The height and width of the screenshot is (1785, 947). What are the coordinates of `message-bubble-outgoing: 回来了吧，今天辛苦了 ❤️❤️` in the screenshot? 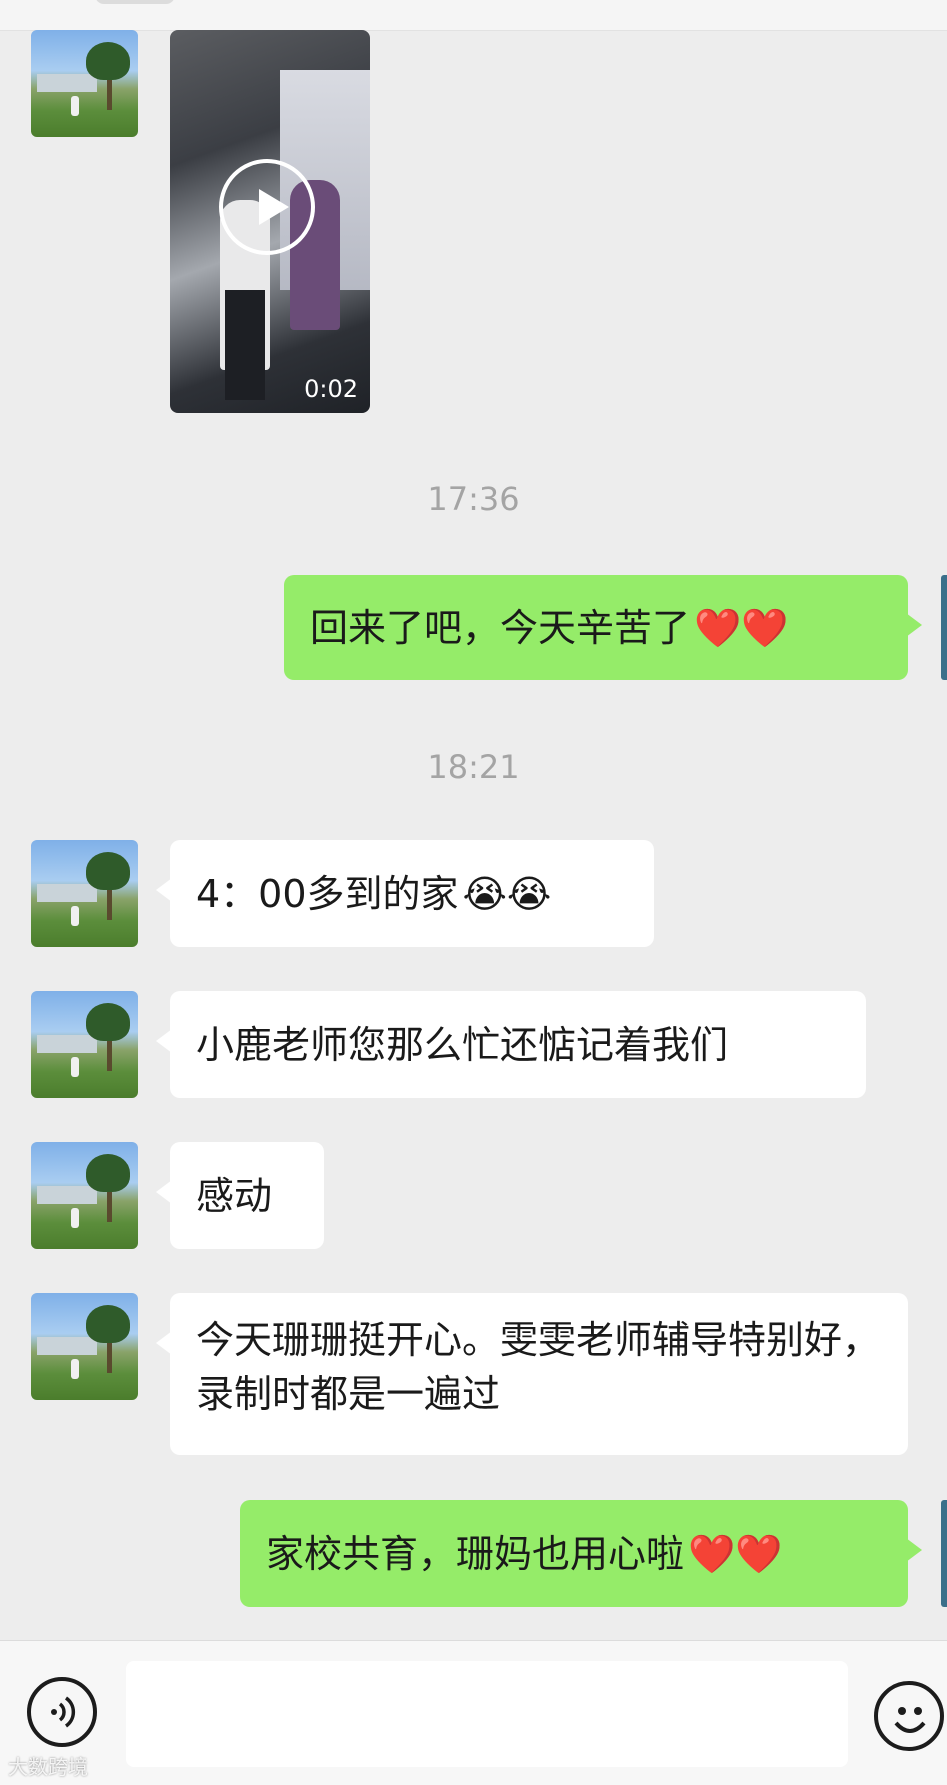 It's located at (603, 627).